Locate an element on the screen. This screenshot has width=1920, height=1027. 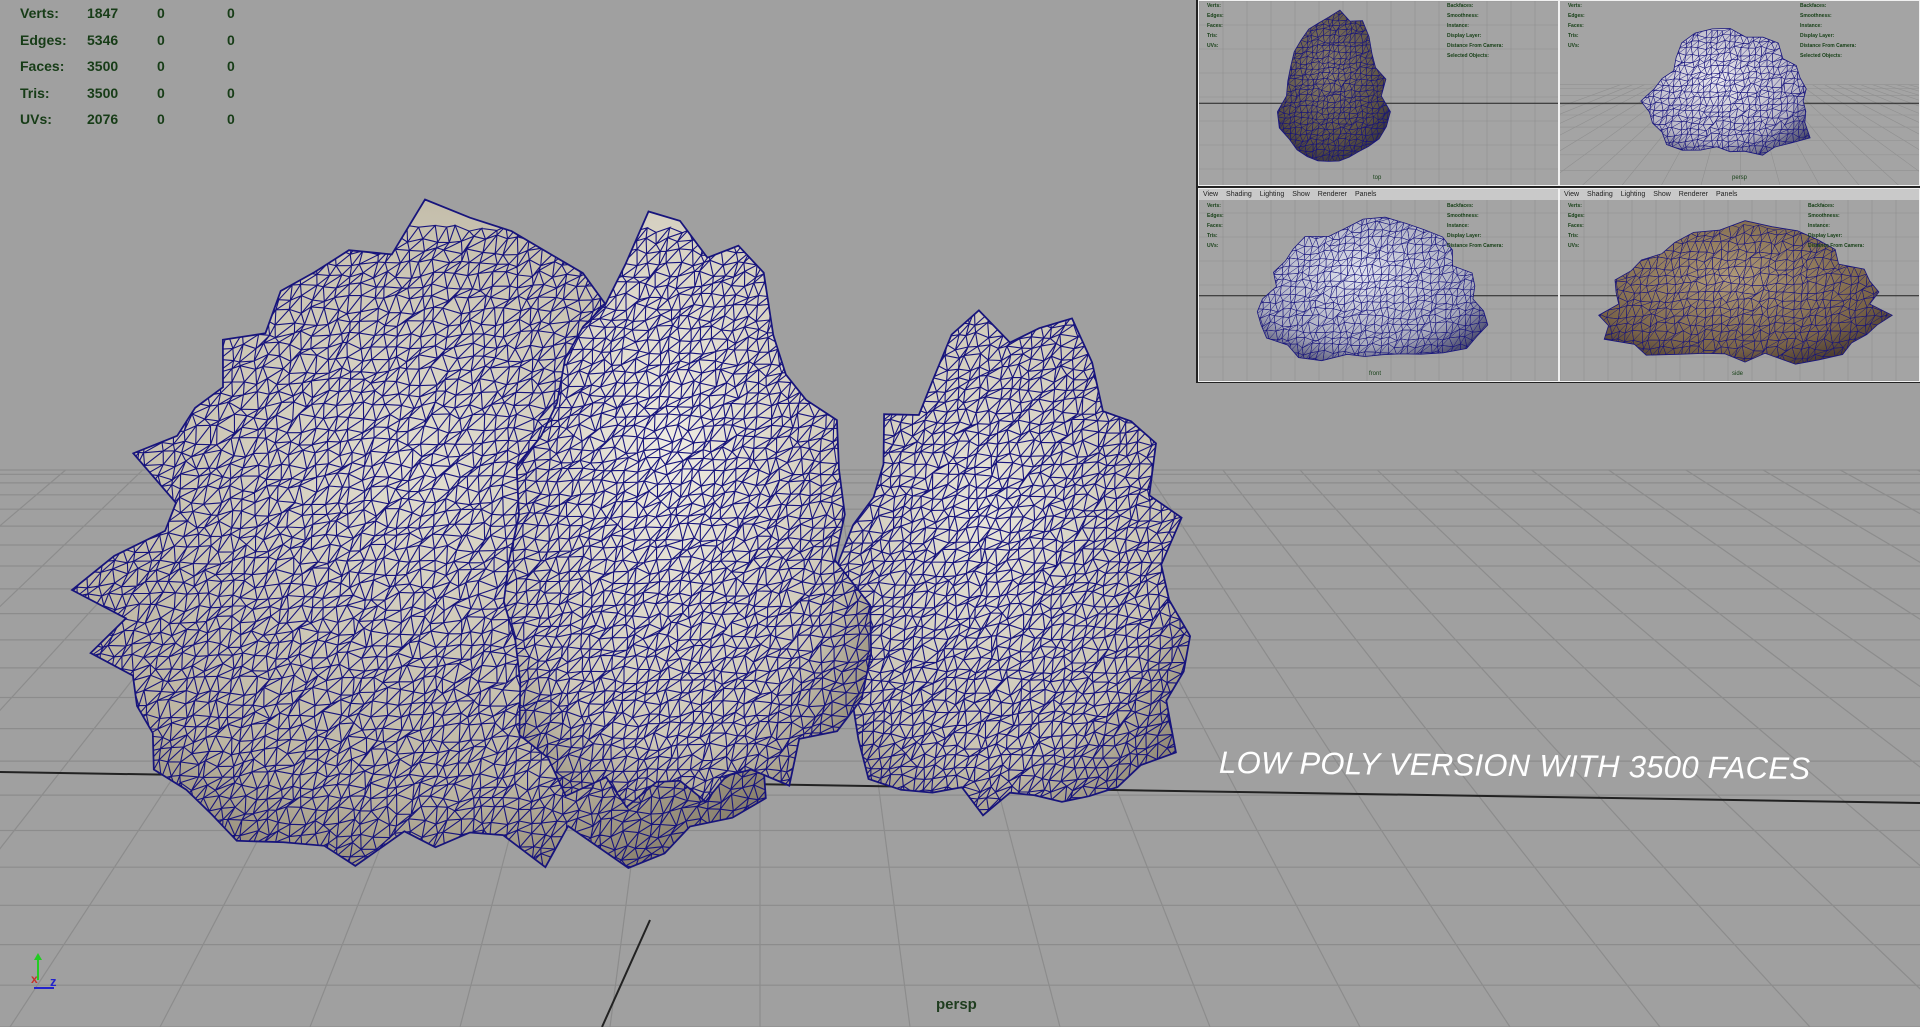
mini-view-persp is located at coordinates (1739, 106).